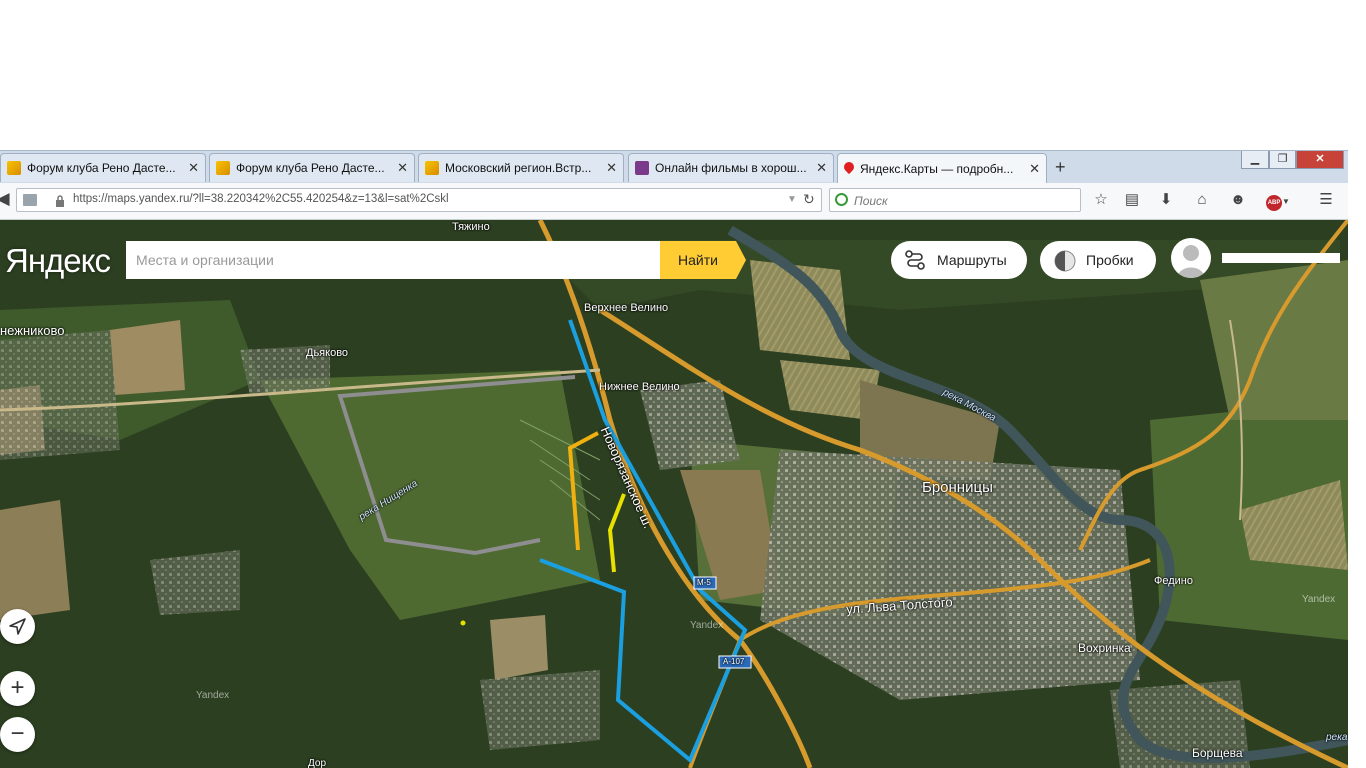  I want to click on username-redacted, so click(1281, 258).